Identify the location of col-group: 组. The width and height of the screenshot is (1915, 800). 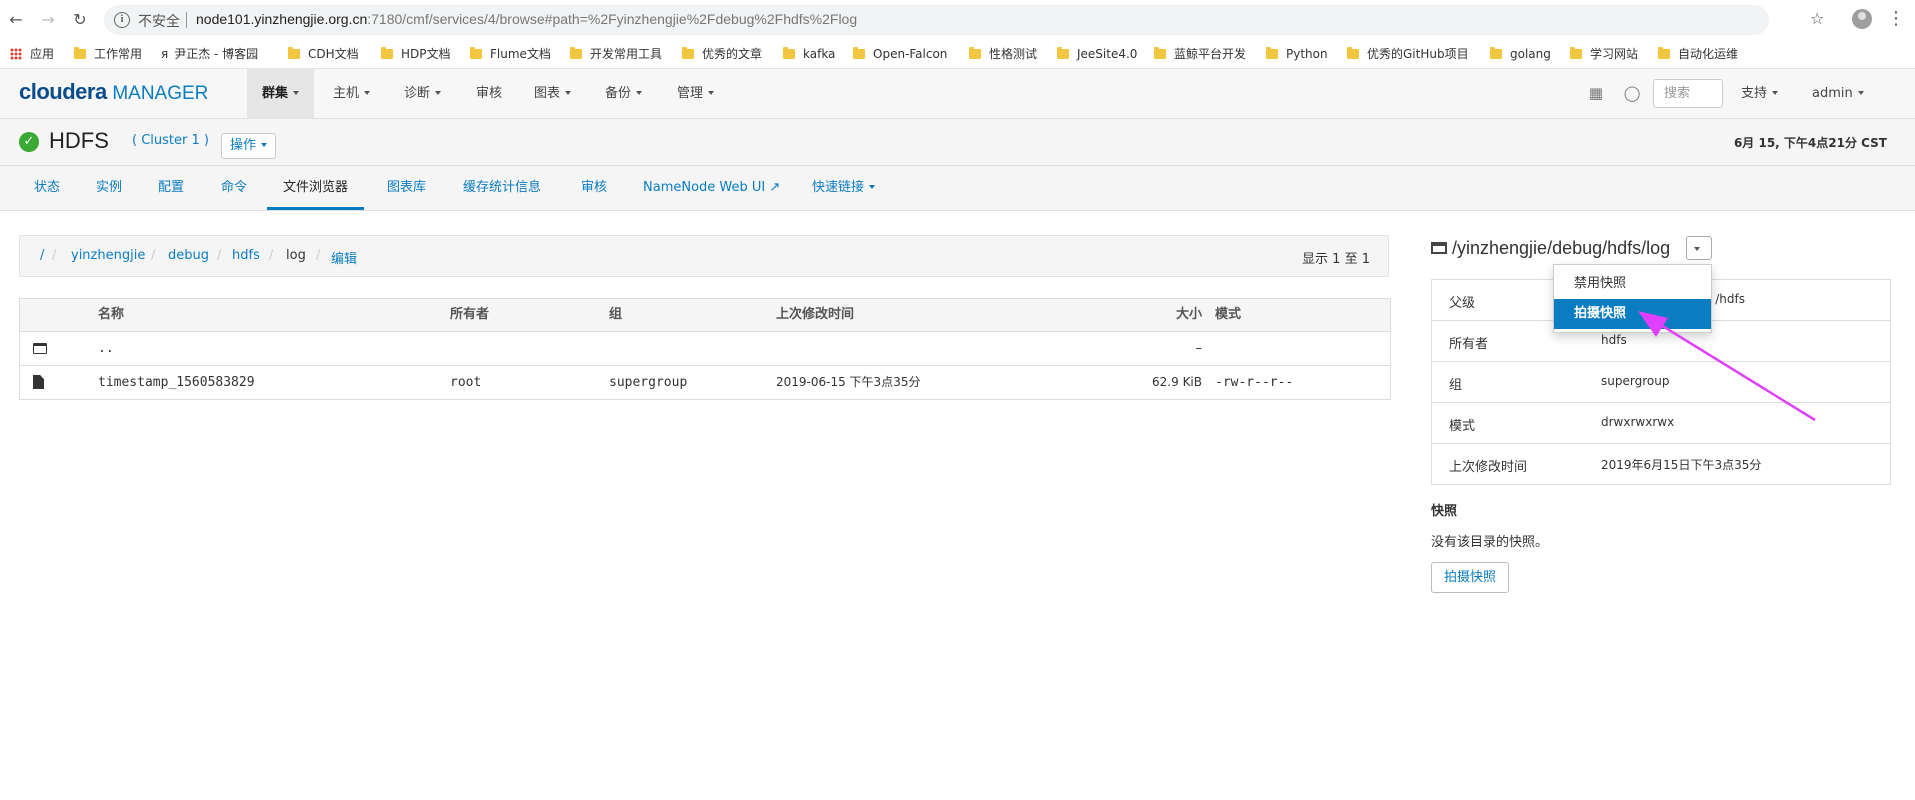
(615, 315).